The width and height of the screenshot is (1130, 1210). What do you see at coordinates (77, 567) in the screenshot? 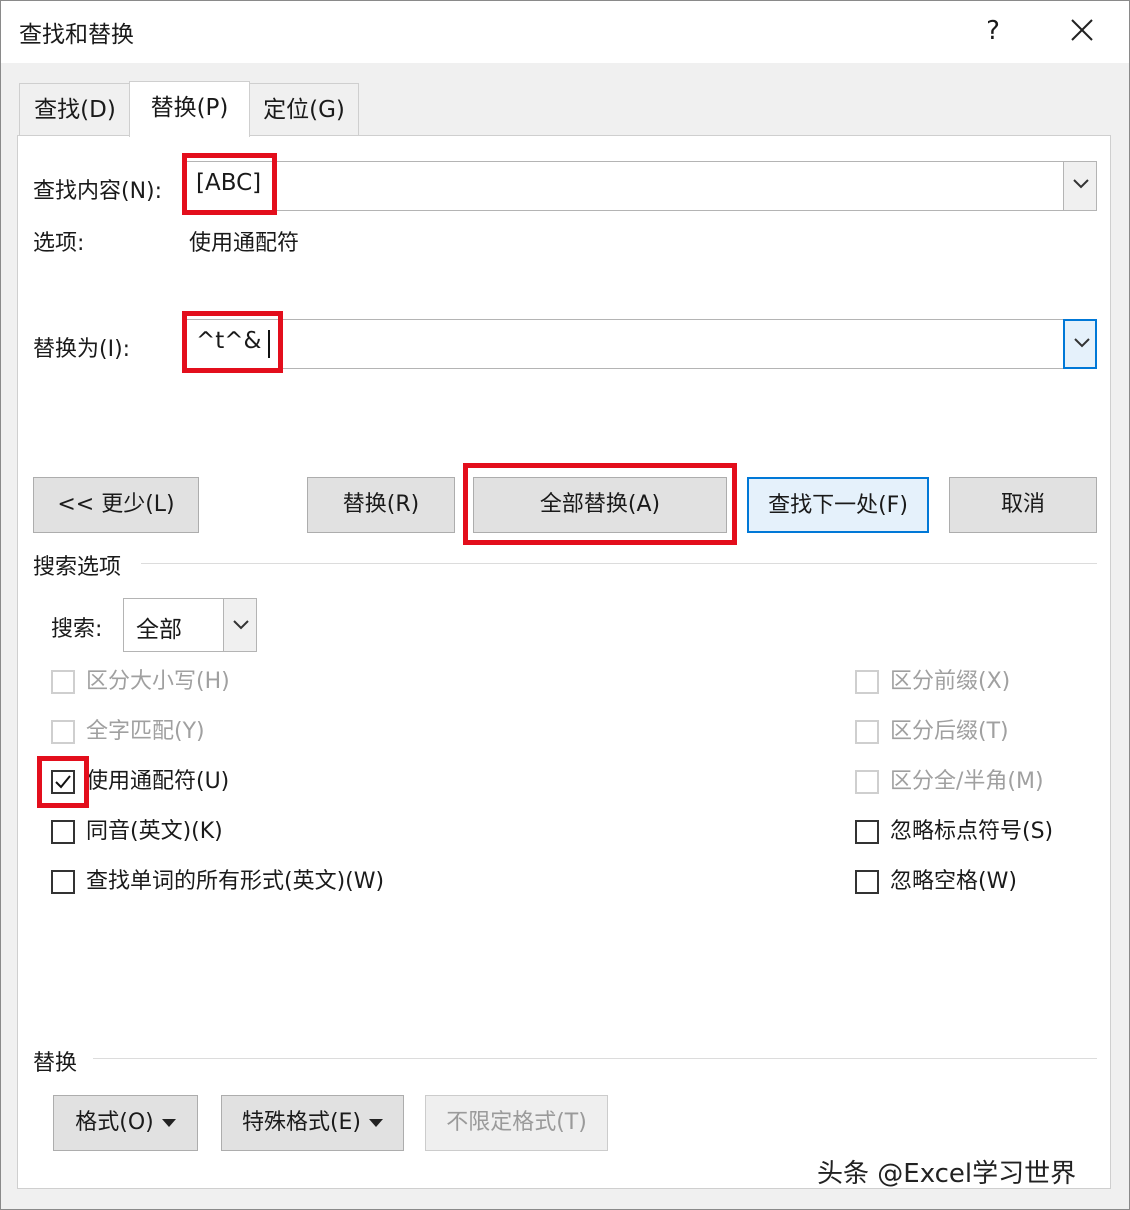
I see `search-options-heading: 搜索选项` at bounding box center [77, 567].